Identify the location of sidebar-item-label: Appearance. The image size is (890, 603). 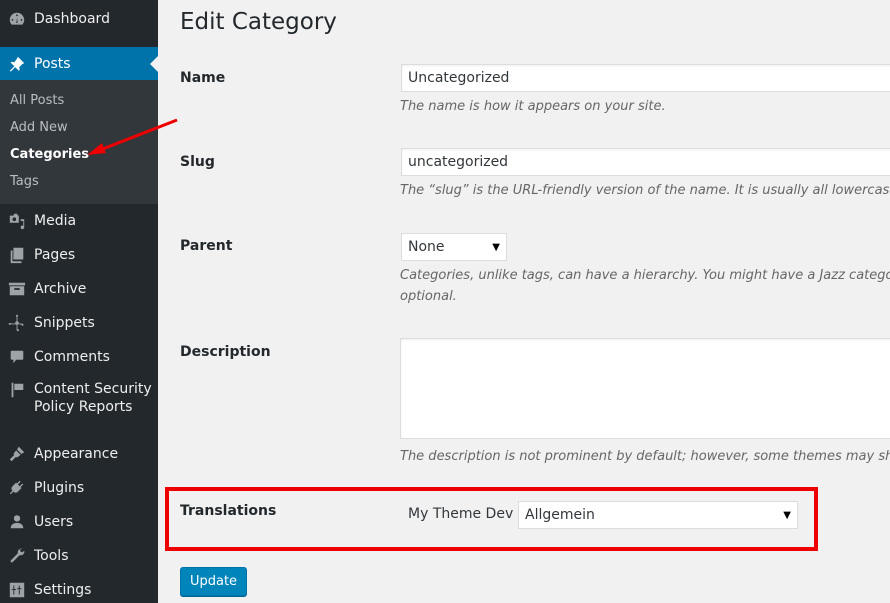
(76, 454).